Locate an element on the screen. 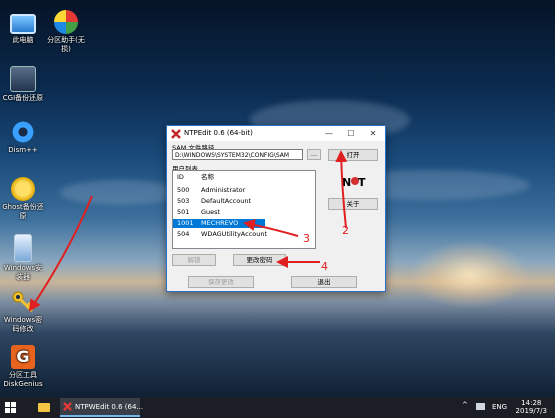 The height and width of the screenshot is (418, 555). clock-date: 2019/7/3 is located at coordinates (531, 411).